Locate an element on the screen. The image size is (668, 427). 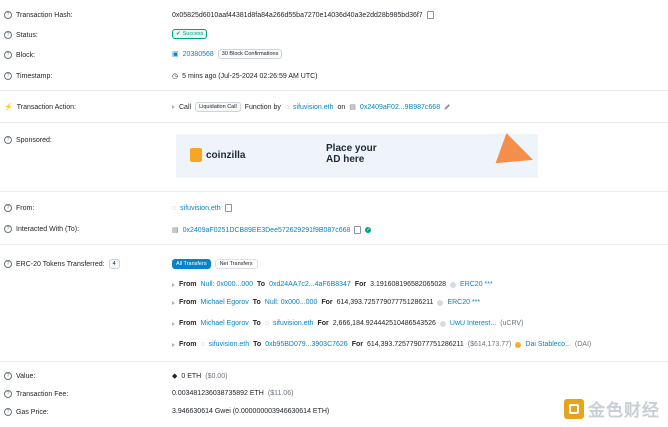
dai-token-icon is located at coordinates (518, 344).